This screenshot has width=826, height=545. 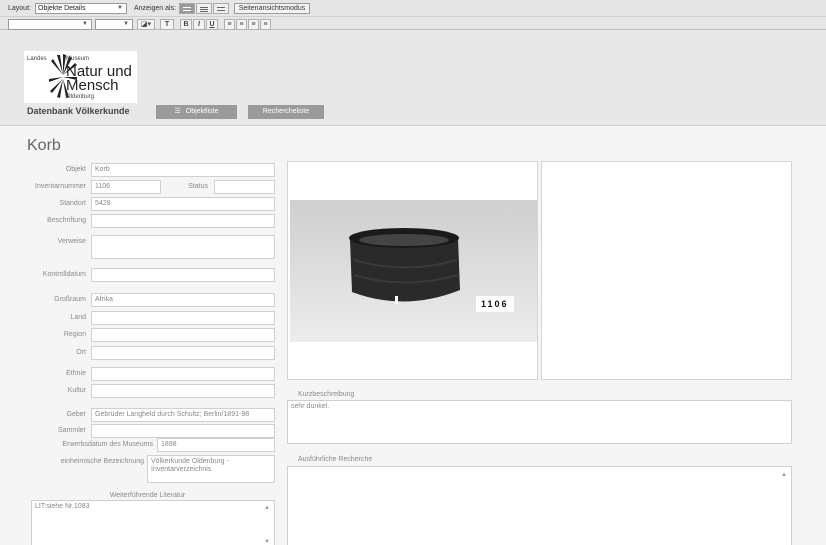 I want to click on scroll-down-icon: ▼, so click(x=267, y=541).